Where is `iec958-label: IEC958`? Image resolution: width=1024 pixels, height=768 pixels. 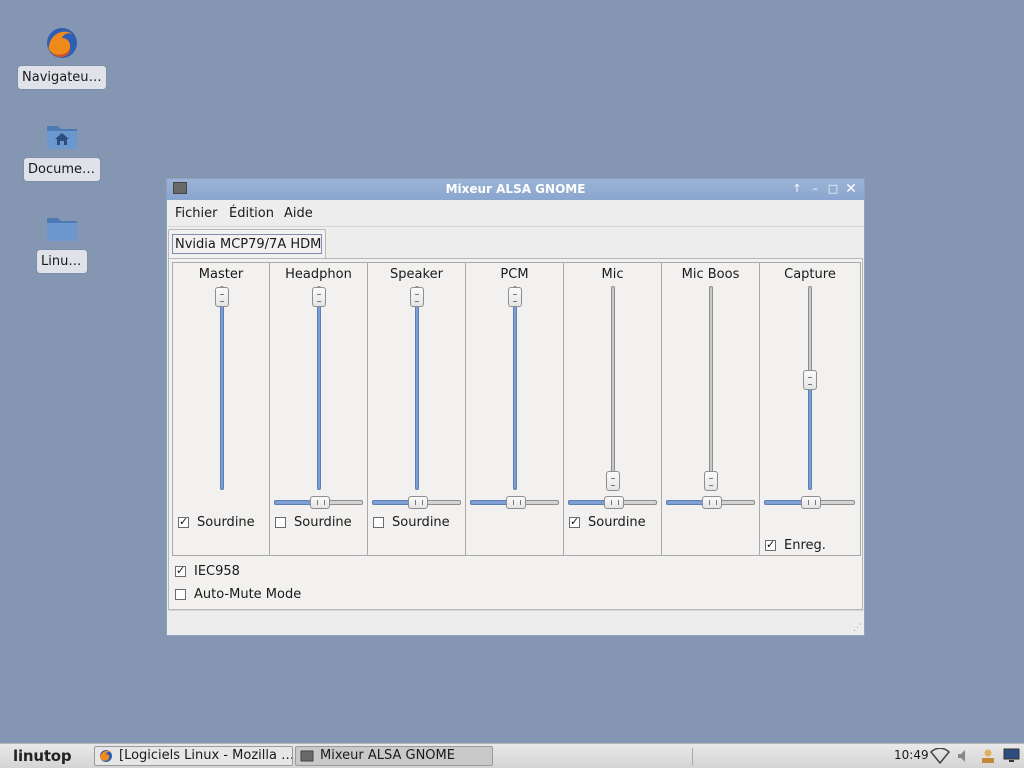 iec958-label: IEC958 is located at coordinates (217, 571).